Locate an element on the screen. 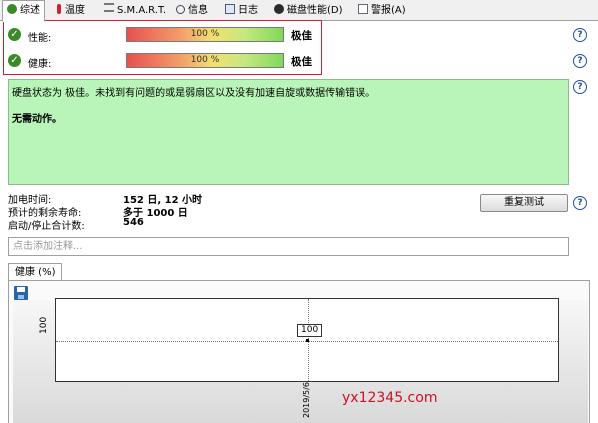 The width and height of the screenshot is (598, 423). save-icon is located at coordinates (21, 293).